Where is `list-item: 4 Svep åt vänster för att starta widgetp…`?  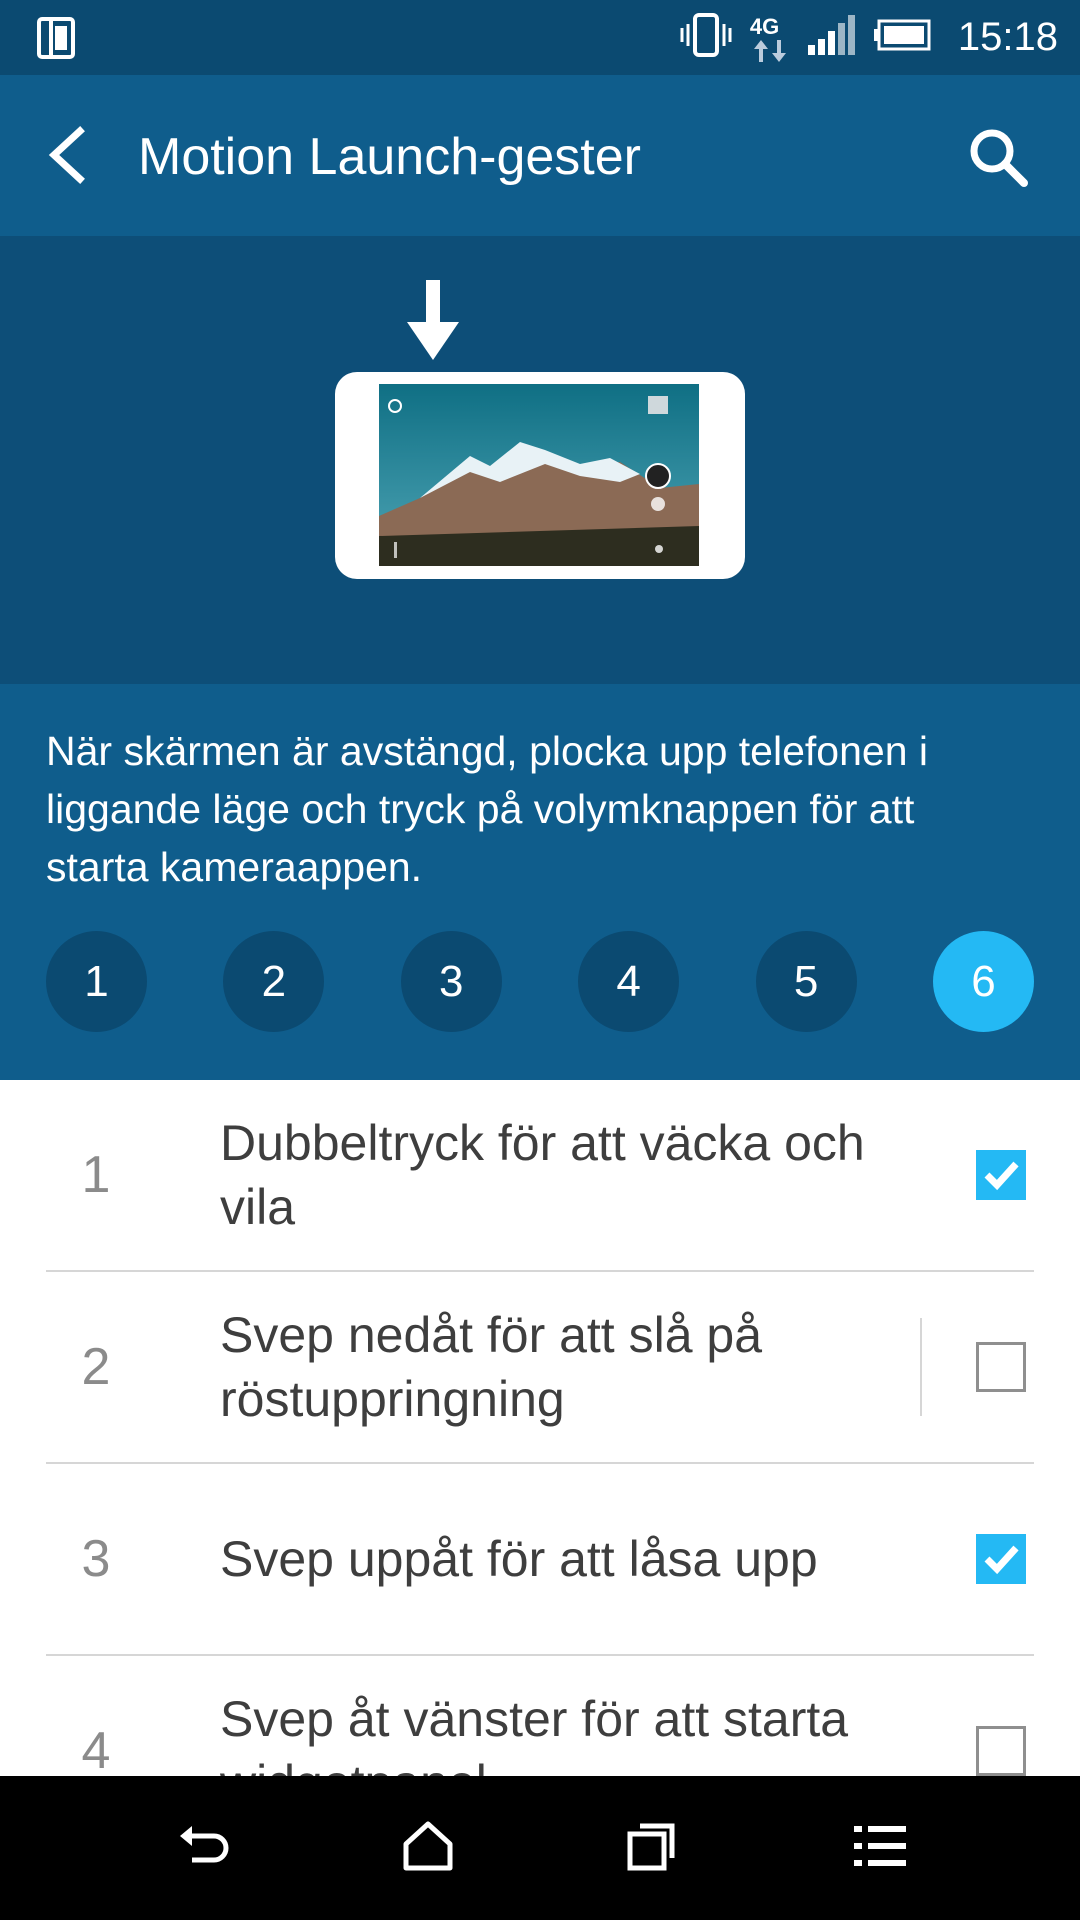
list-item: 4 Svep åt vänster för att starta widgetp… is located at coordinates (540, 1716).